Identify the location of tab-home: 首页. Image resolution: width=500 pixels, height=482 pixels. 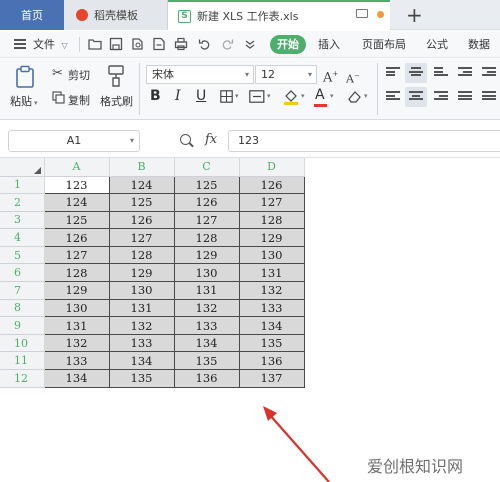
(32, 15).